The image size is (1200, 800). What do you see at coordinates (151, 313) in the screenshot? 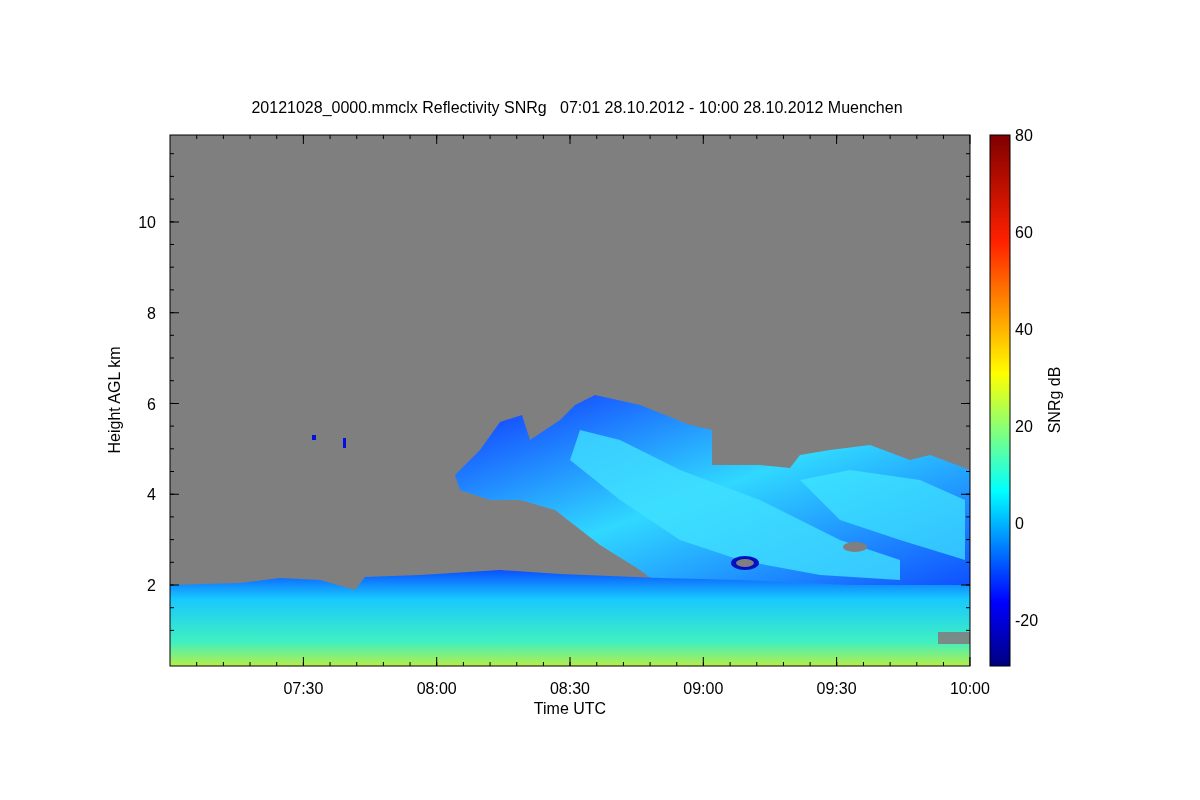
I see `y-tick-label: 8` at bounding box center [151, 313].